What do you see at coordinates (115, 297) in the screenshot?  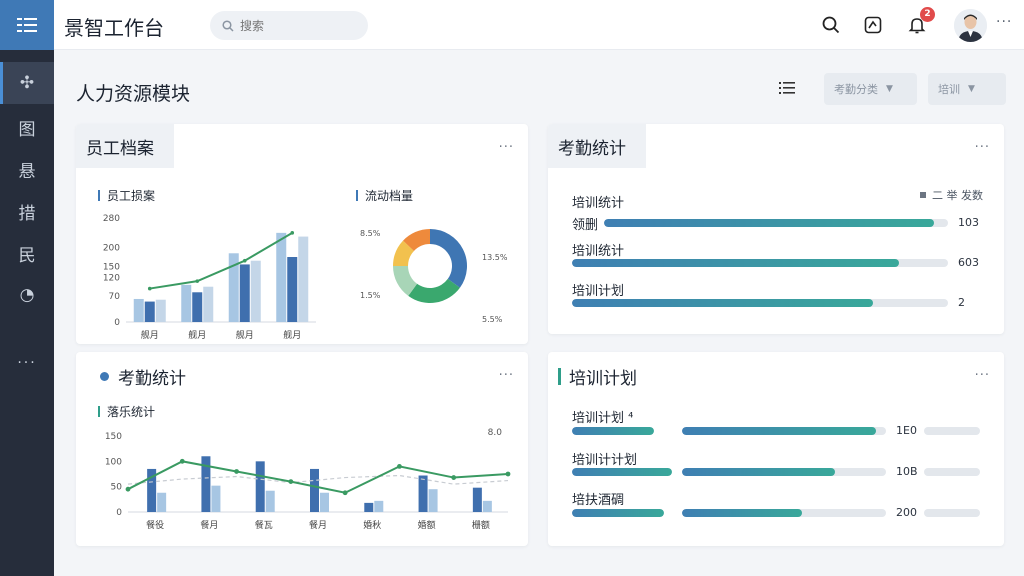 I see `y-tick-label: 70` at bounding box center [115, 297].